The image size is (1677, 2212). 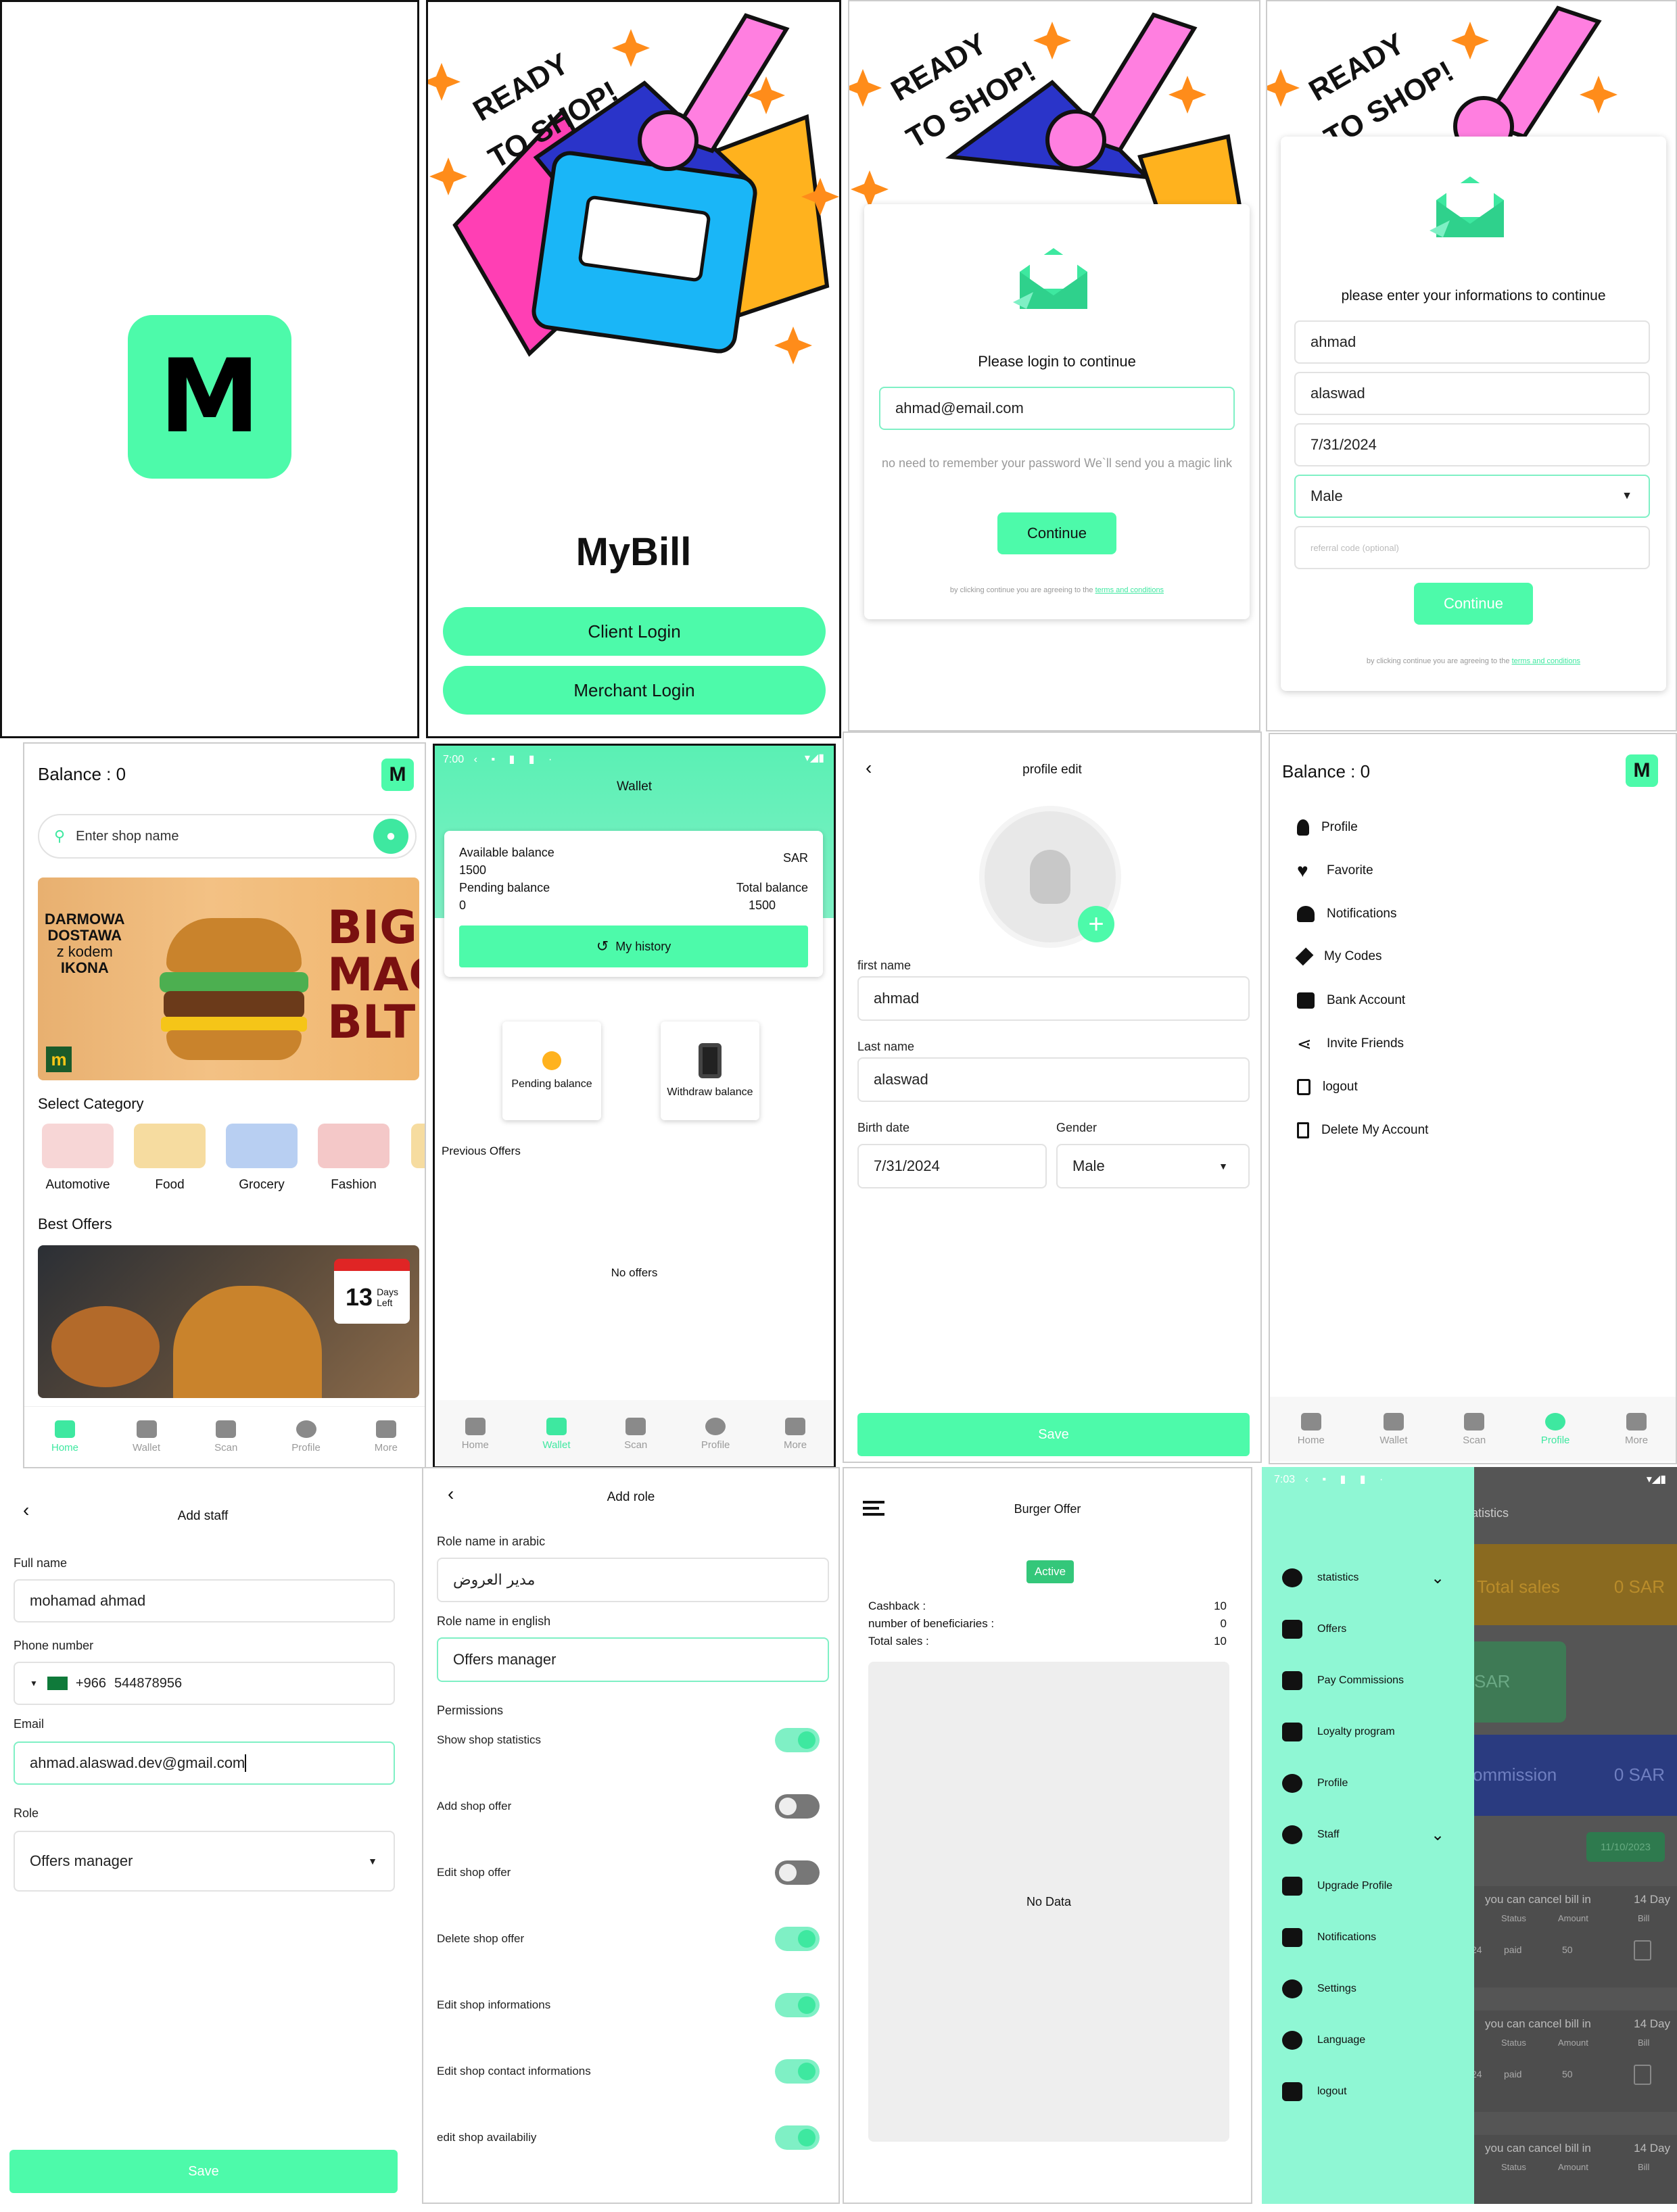 What do you see at coordinates (229, 1322) in the screenshot?
I see `best-offer-card: 13 Days Left` at bounding box center [229, 1322].